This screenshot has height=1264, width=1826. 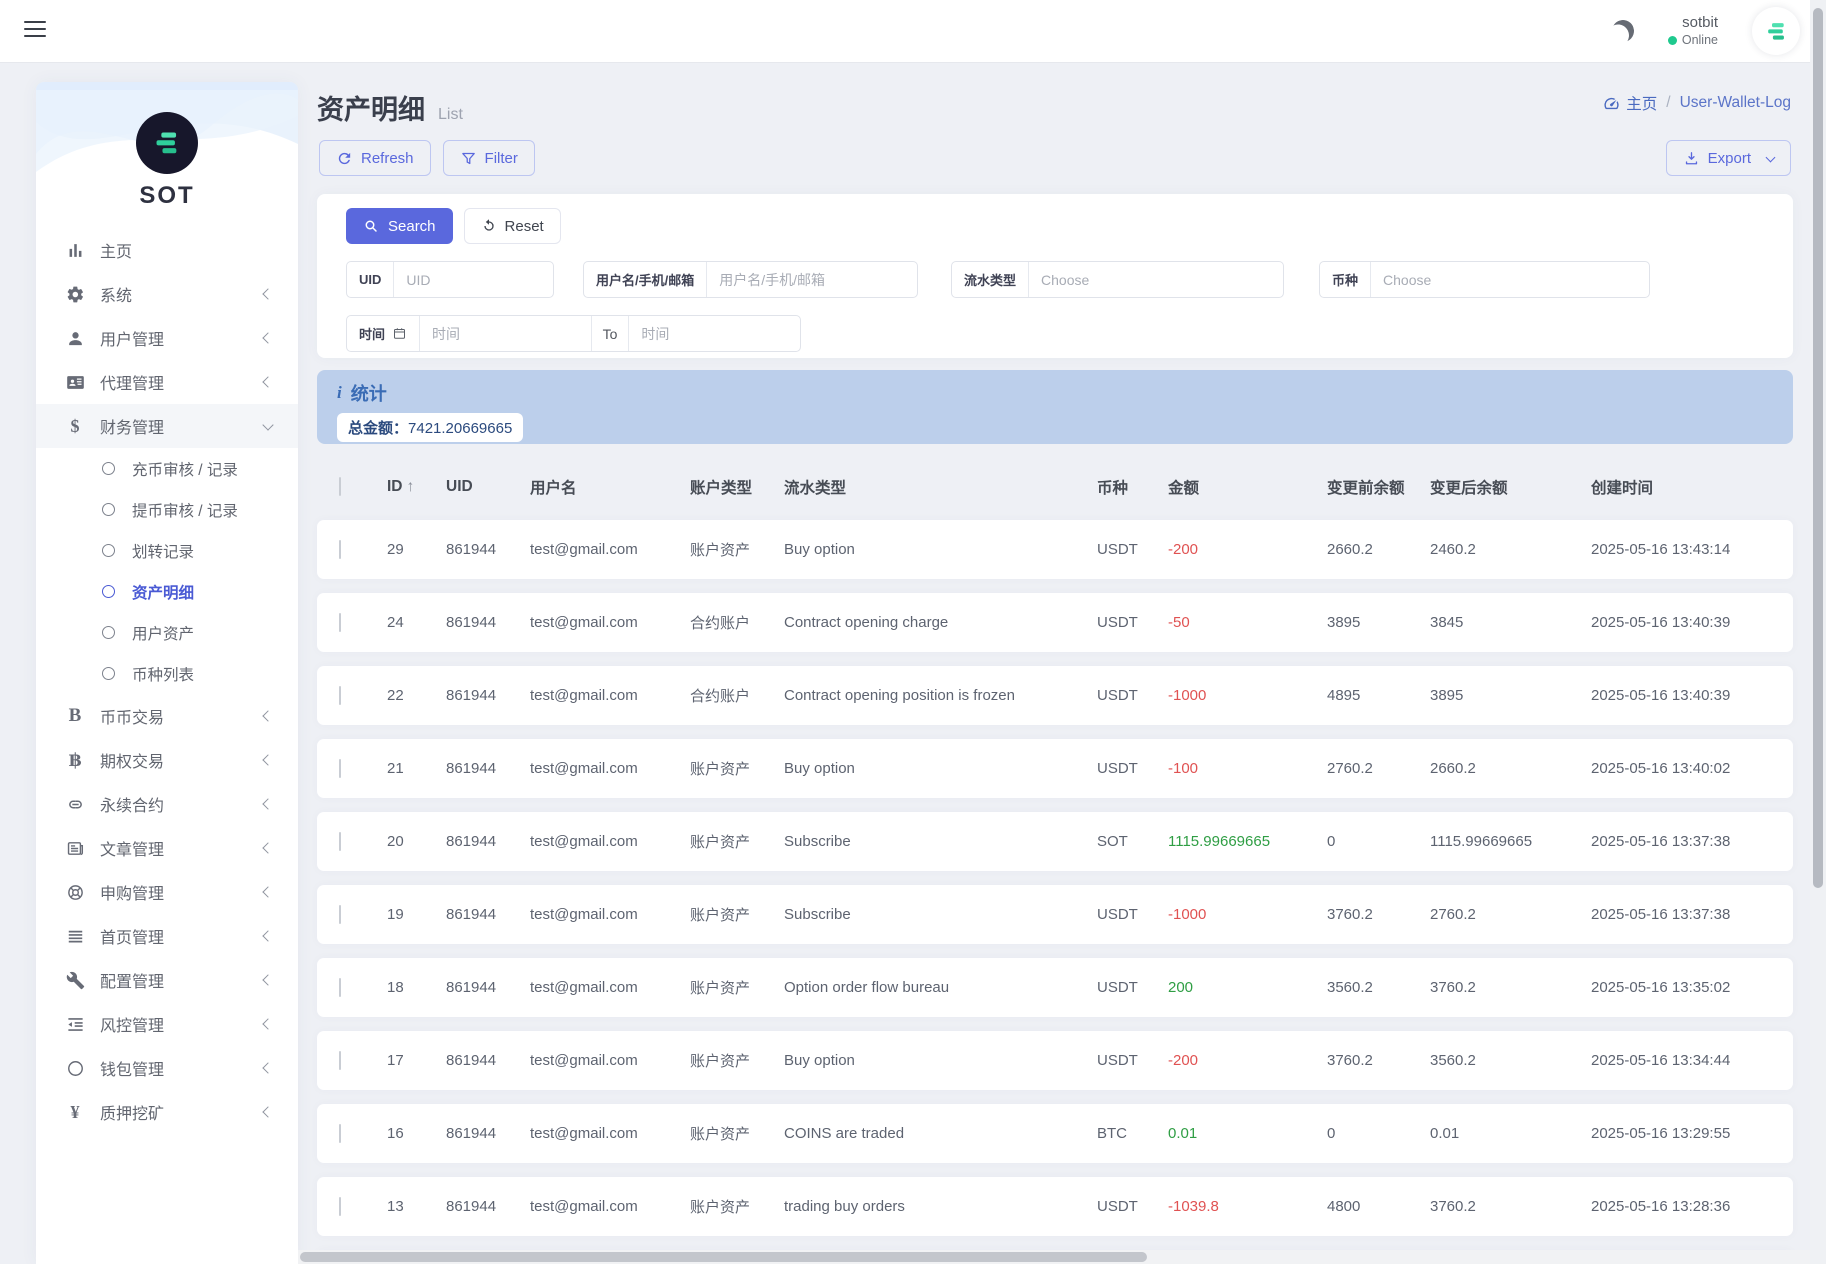 I want to click on logo-icon, so click(x=166, y=143).